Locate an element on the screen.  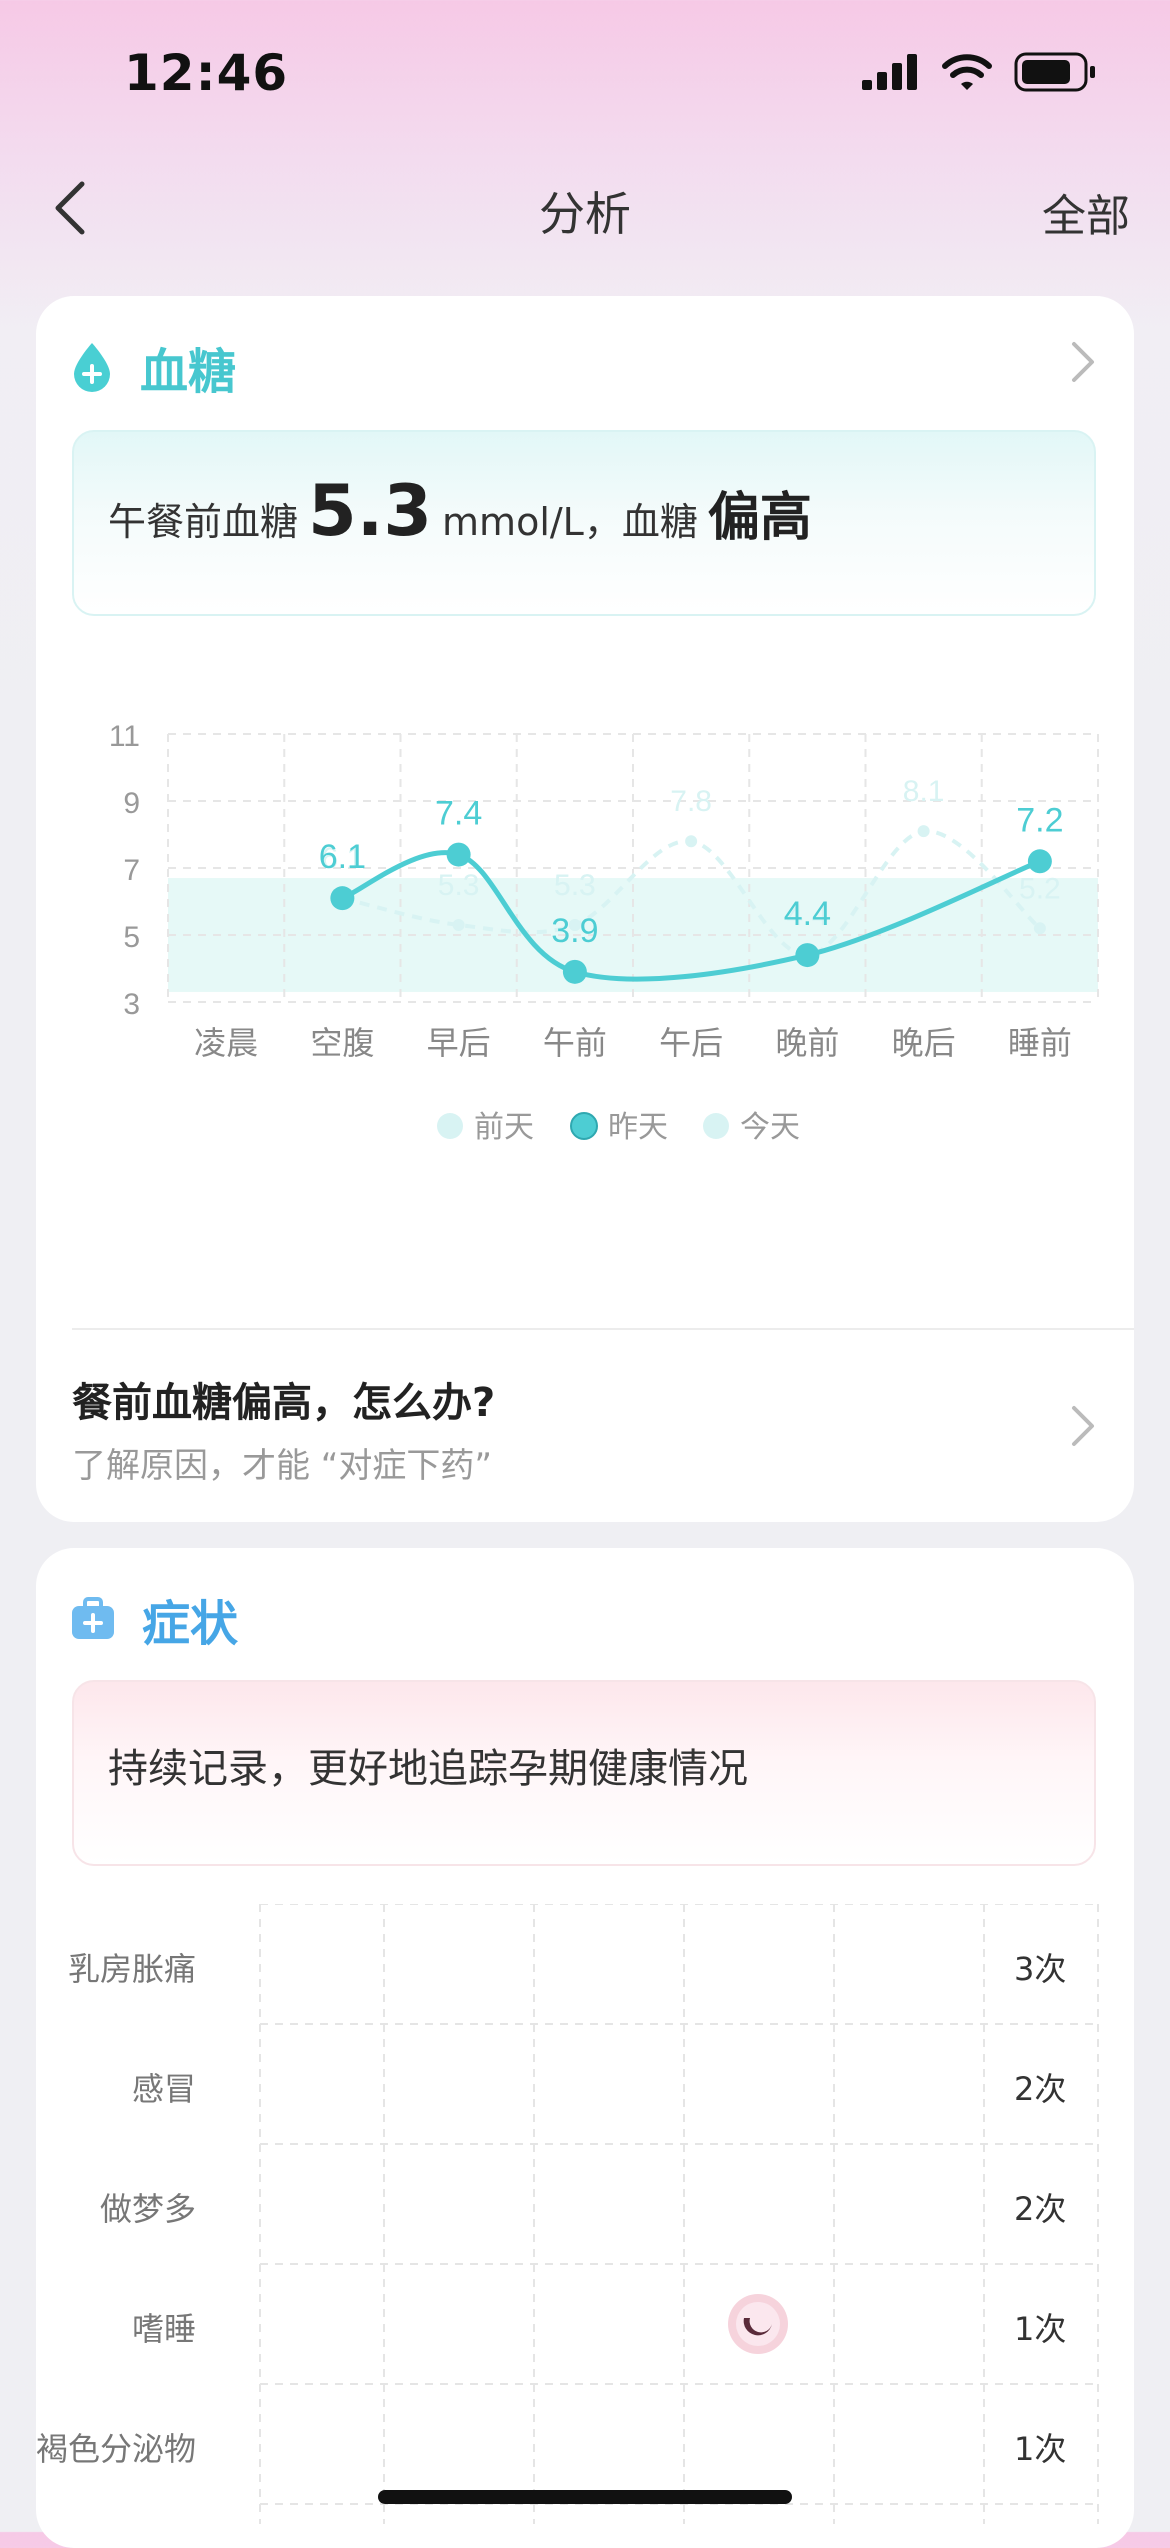
symptoms-banner: 持续记录，更好地追踪孕期健康情况 is located at coordinates (584, 1773).